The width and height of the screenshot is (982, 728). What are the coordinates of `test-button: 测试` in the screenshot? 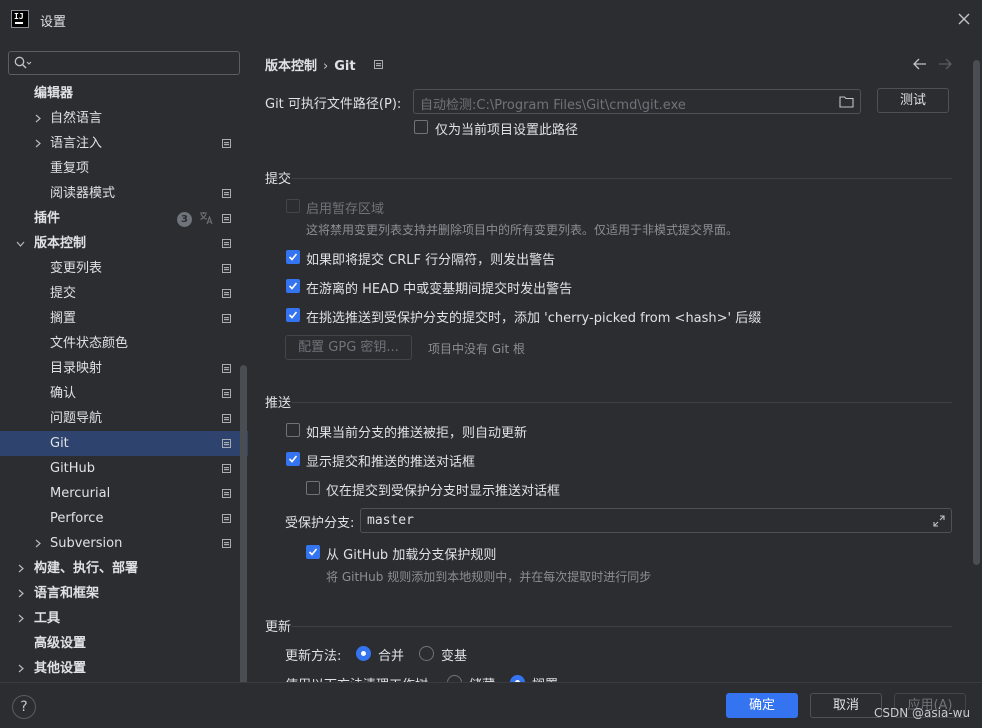 It's located at (913, 100).